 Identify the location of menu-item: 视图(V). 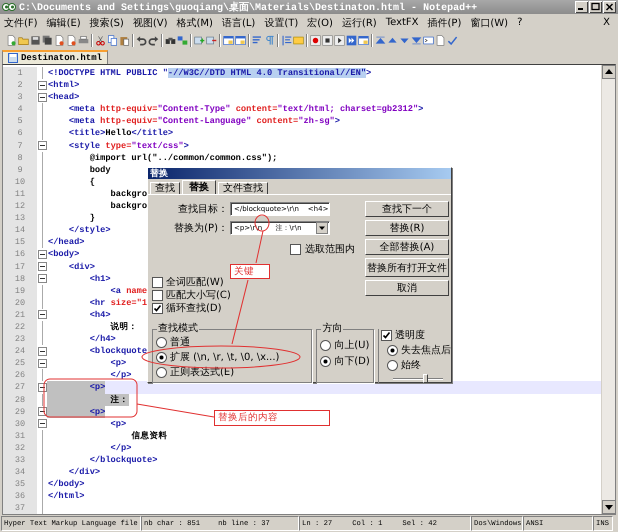
(150, 23).